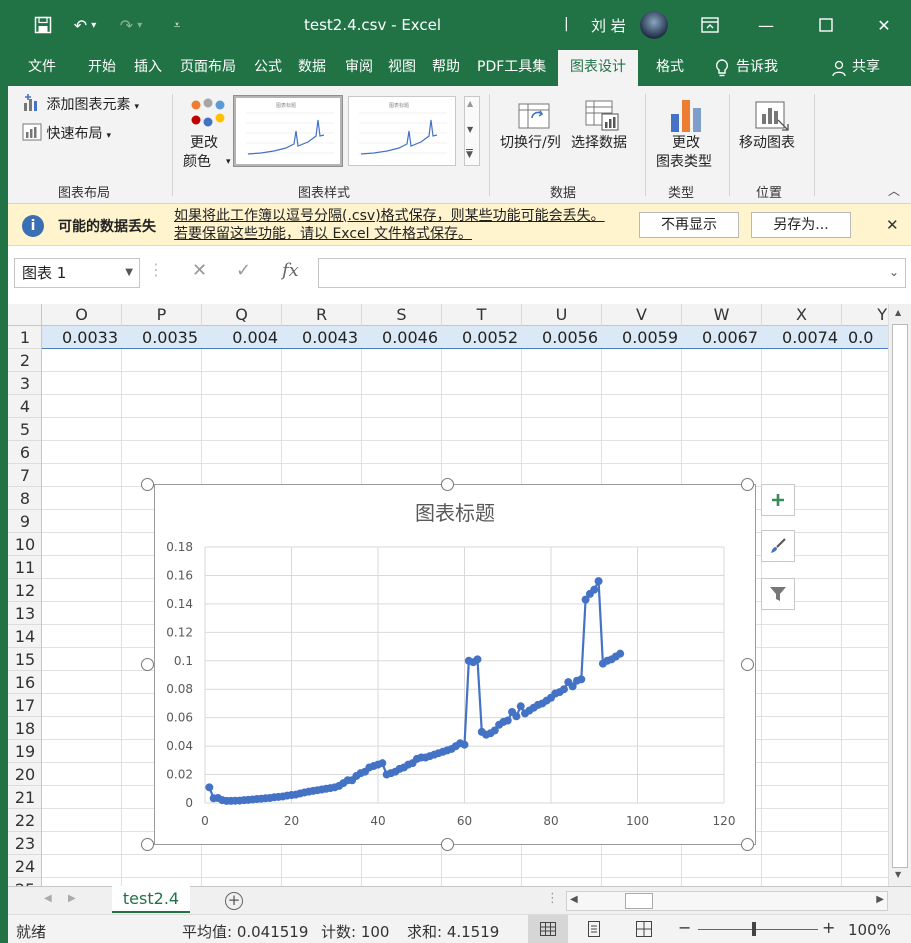 The width and height of the screenshot is (911, 943). I want to click on status-average: 平均值: 0.041519, so click(245, 931).